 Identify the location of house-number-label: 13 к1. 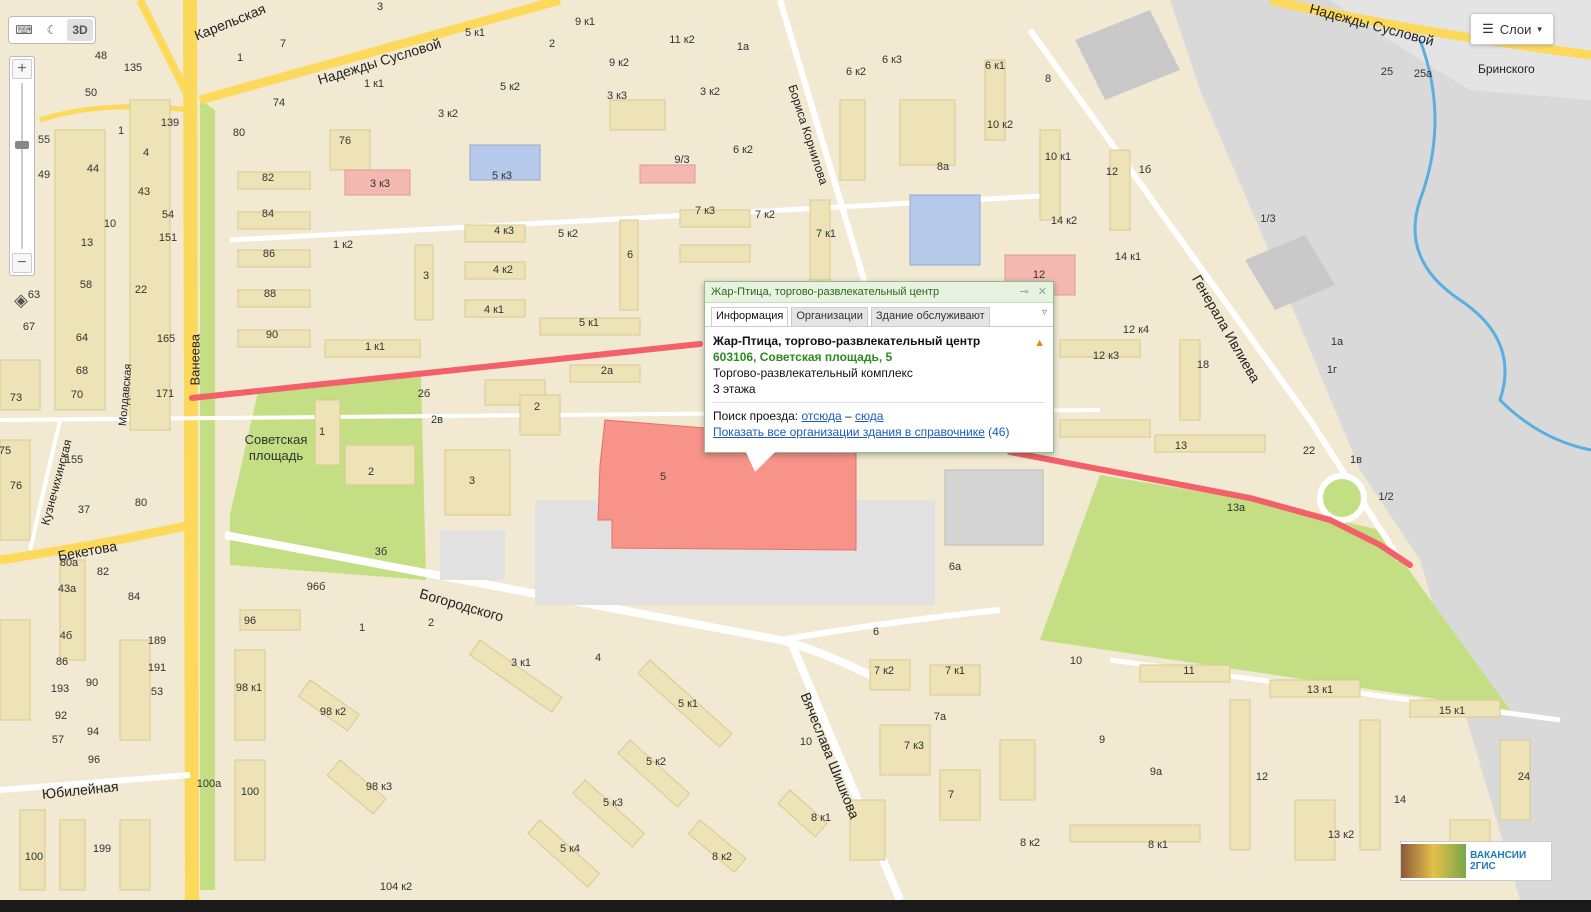
(1320, 690).